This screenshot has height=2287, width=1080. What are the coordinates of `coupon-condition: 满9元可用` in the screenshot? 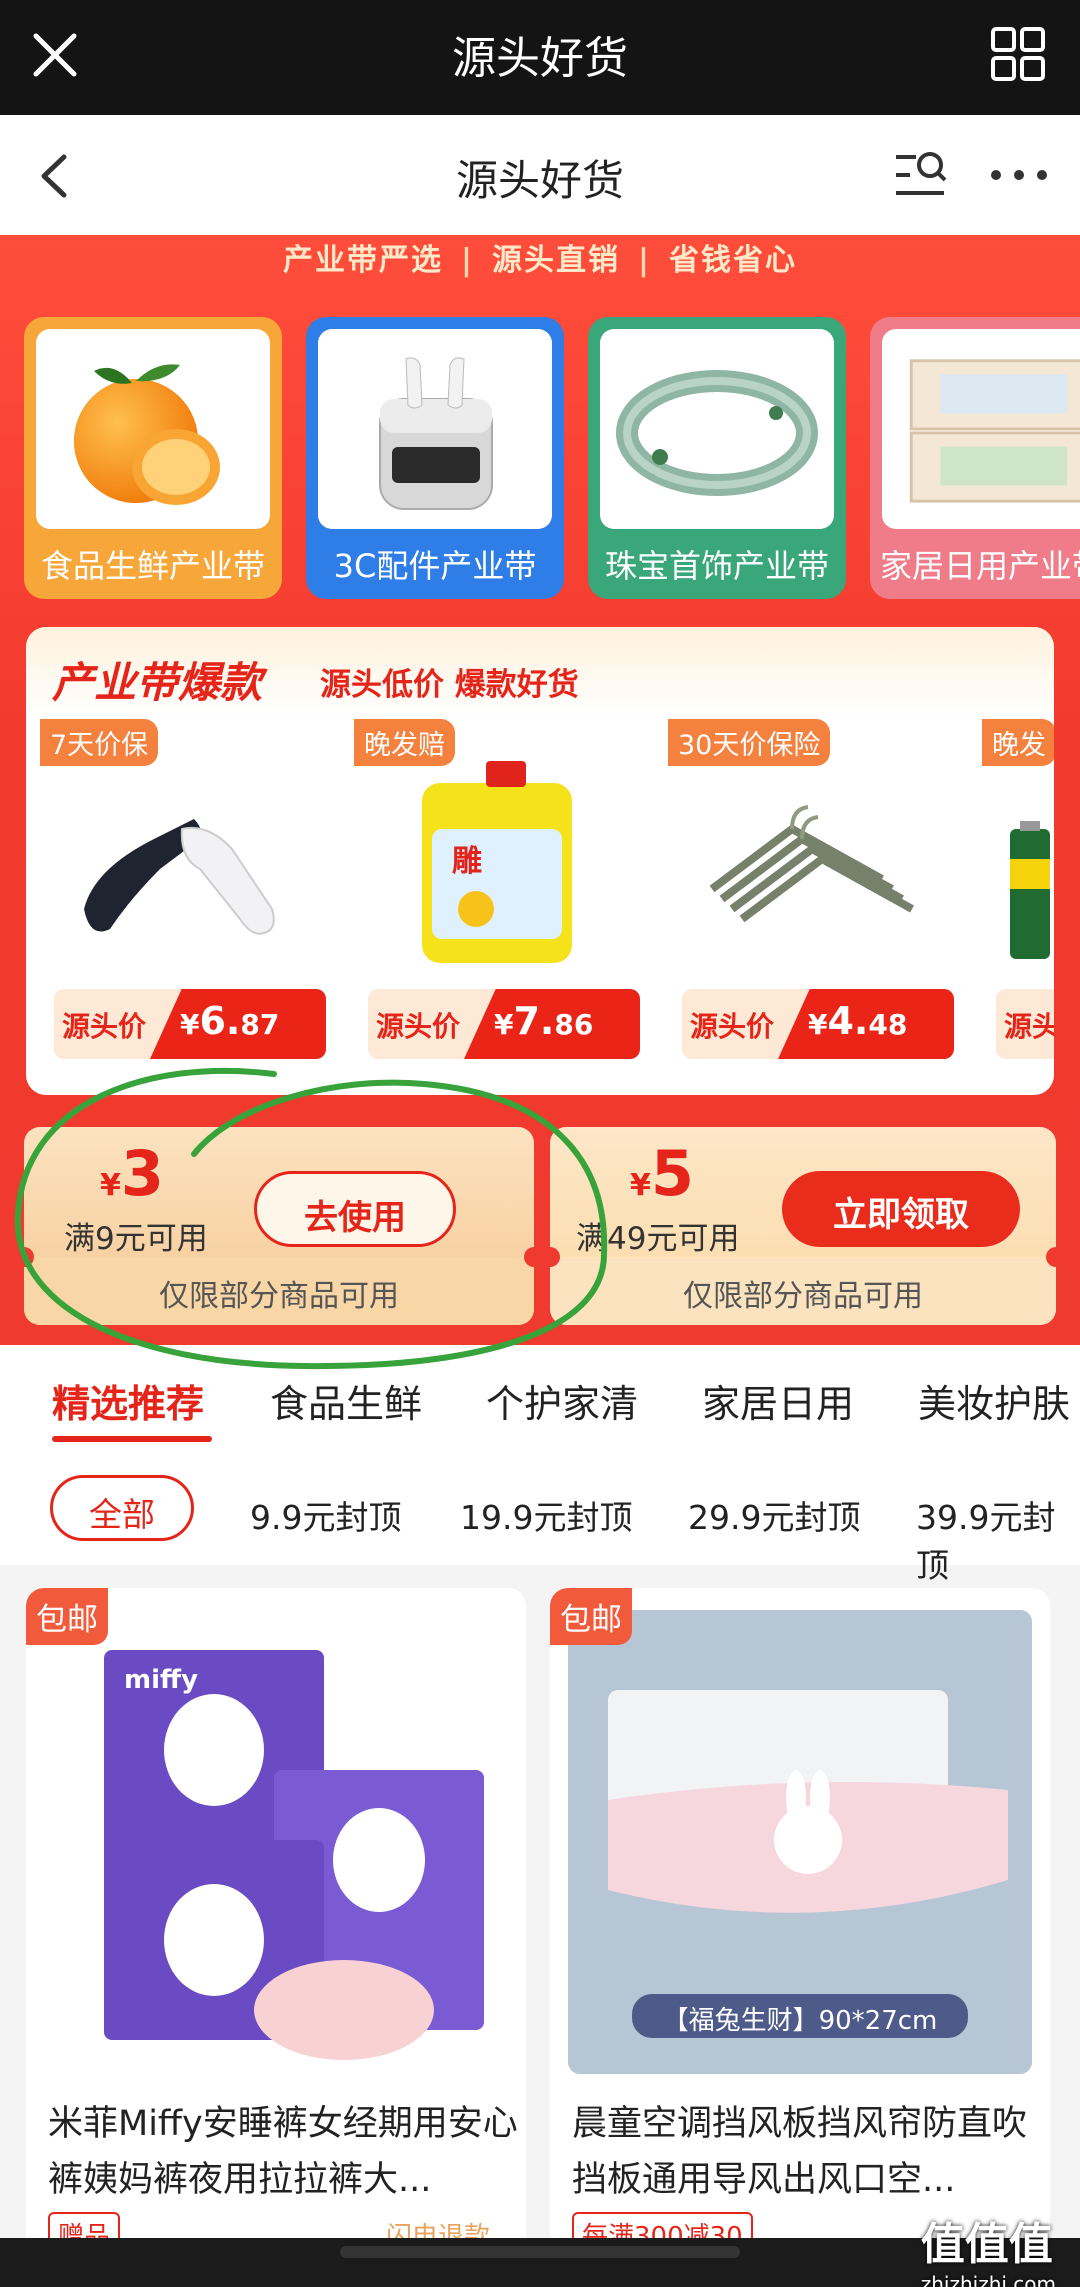 It's located at (136, 1239).